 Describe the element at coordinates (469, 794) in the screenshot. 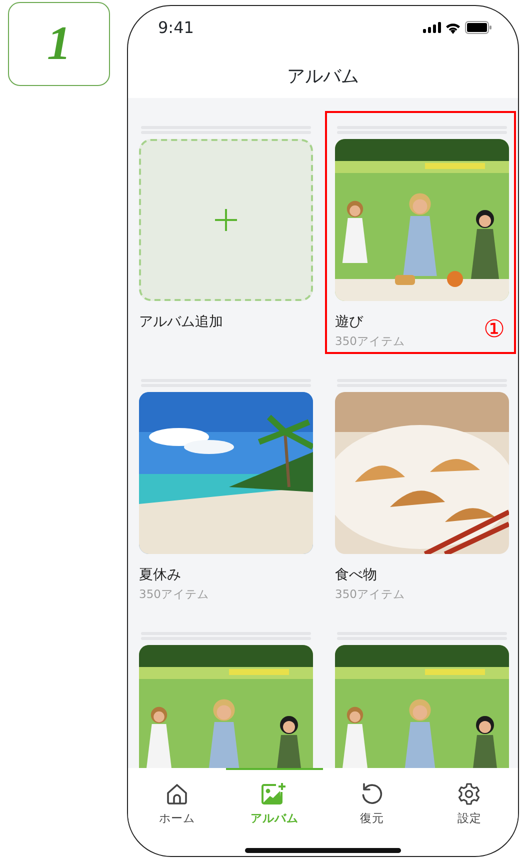

I see `settings-icon` at that location.